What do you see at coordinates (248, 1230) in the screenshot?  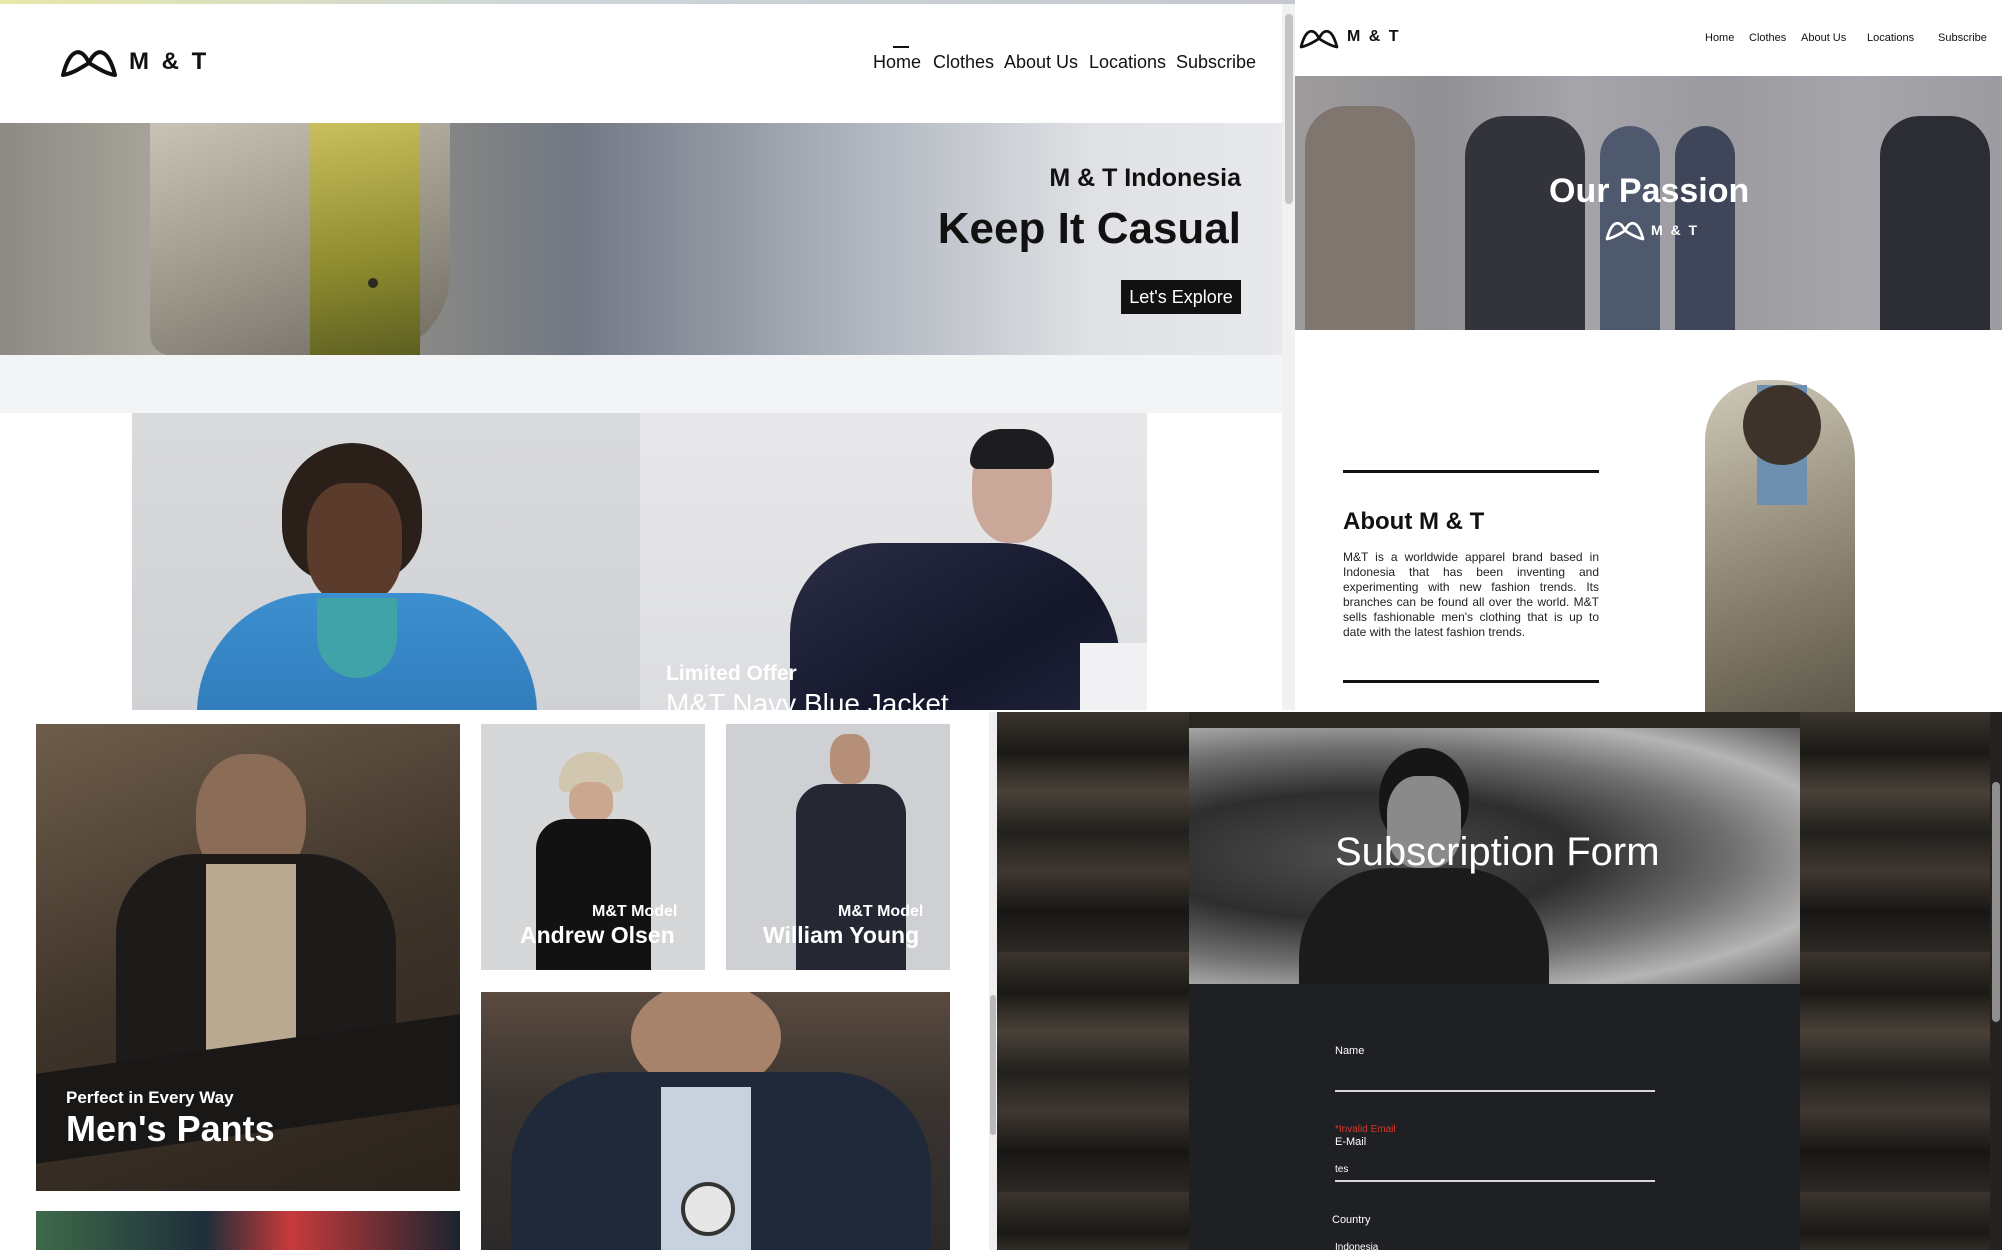 I see `gallery-next-item` at bounding box center [248, 1230].